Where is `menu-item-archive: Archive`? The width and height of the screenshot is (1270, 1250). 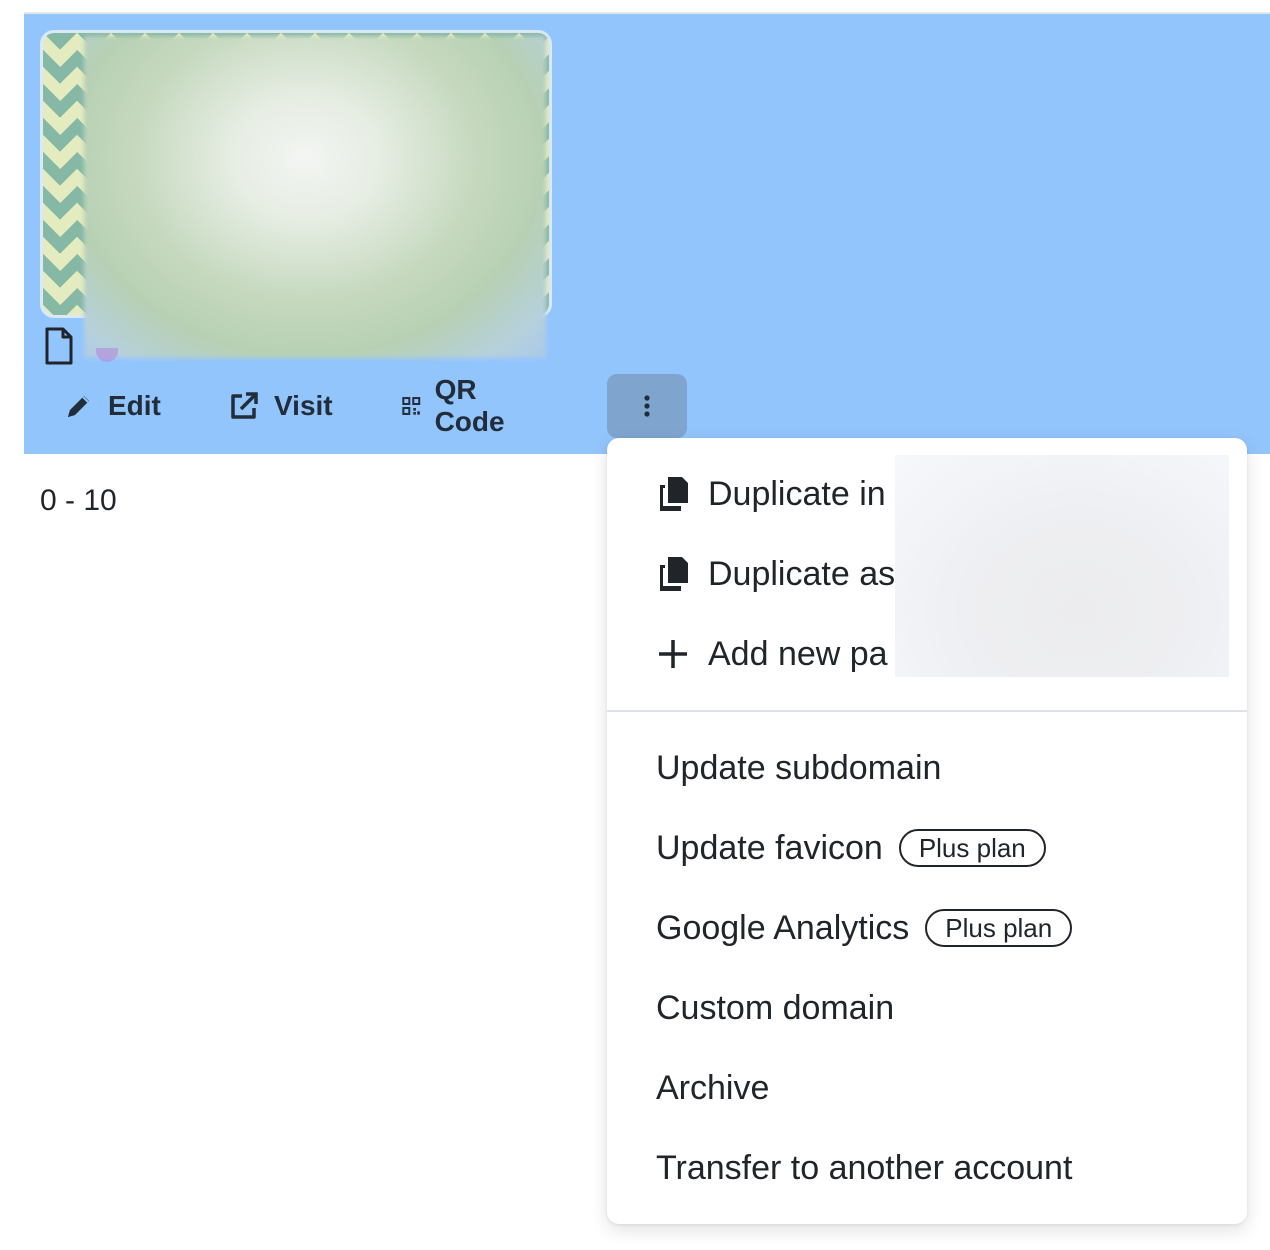 menu-item-archive: Archive is located at coordinates (927, 1088).